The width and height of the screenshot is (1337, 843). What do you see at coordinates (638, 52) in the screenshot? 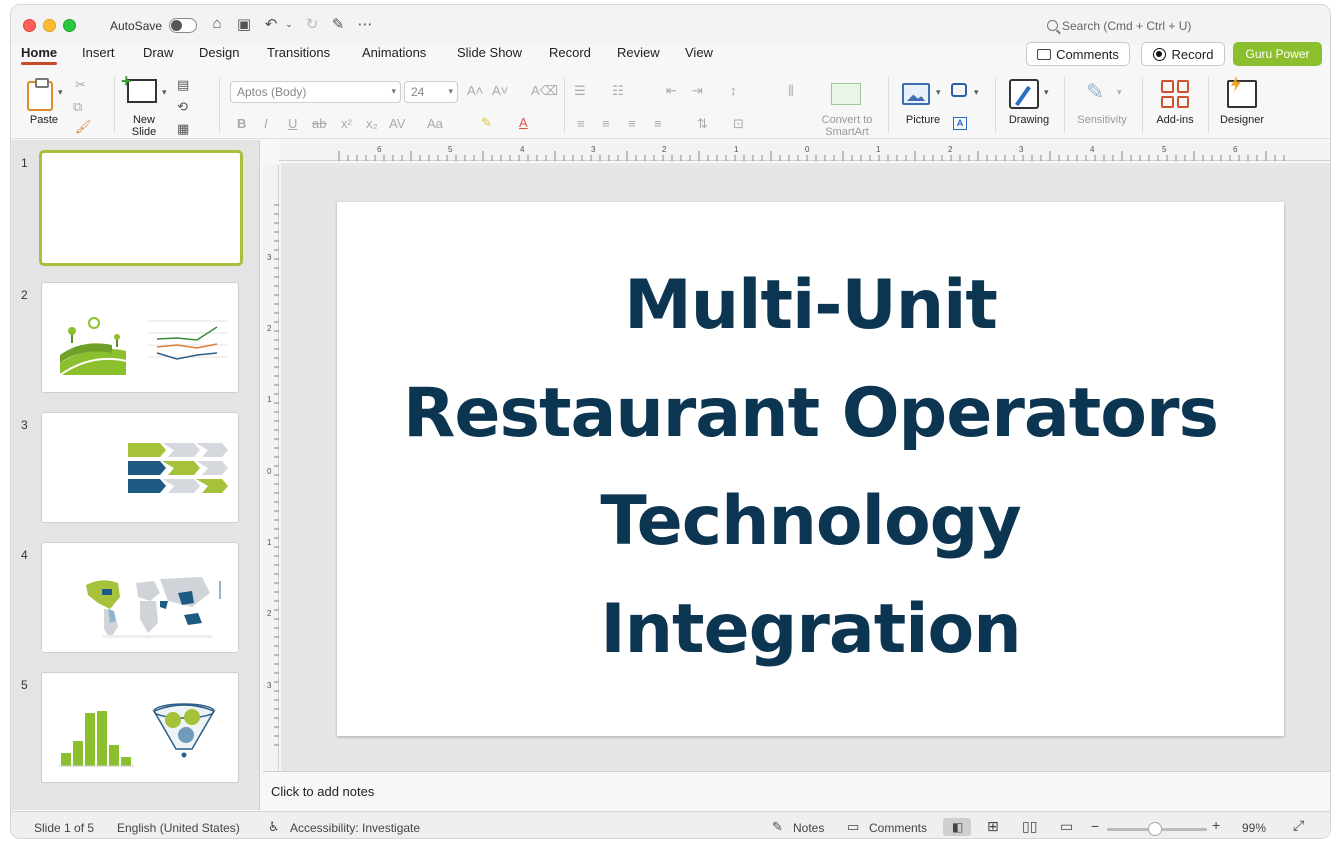
I see `tab-review: Review` at bounding box center [638, 52].